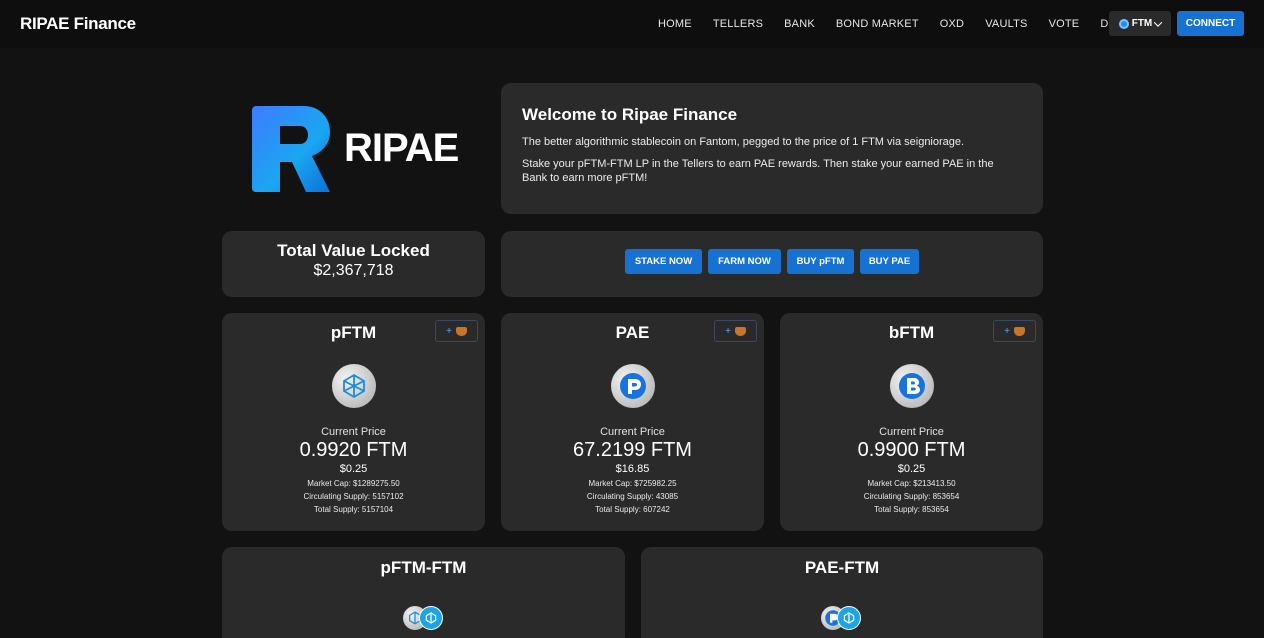 This screenshot has width=1264, height=638. Describe the element at coordinates (632, 450) in the screenshot. I see `price-ftm: 67.2199 FTM` at that location.